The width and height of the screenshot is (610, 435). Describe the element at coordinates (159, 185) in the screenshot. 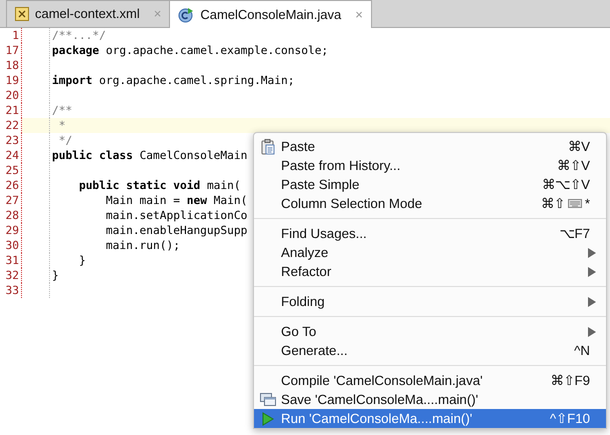

I see `code-line: public static void main(` at that location.